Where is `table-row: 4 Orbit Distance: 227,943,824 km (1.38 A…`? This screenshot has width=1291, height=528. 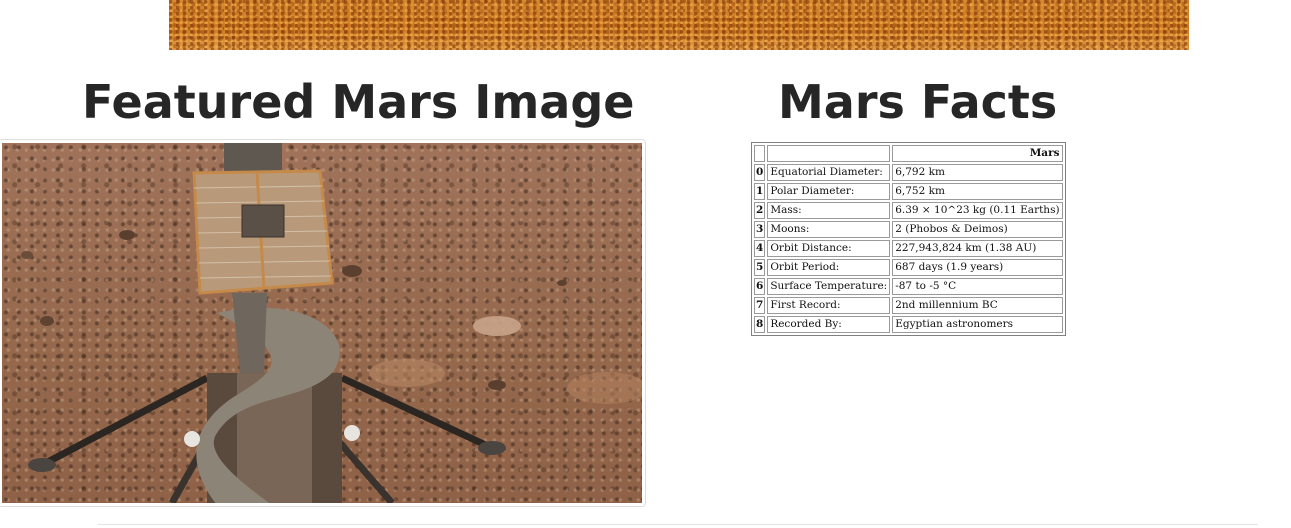
table-row: 4 Orbit Distance: 227,943,824 km (1.38 A… is located at coordinates (908, 248).